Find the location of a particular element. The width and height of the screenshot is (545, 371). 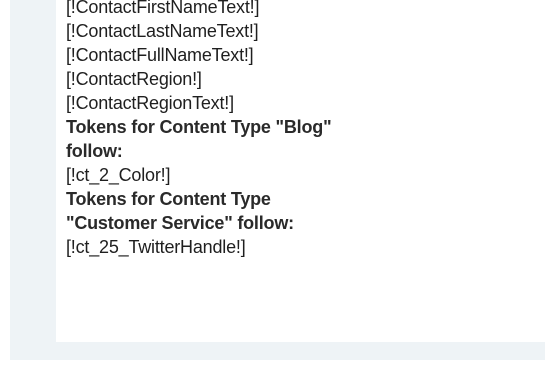

section-heading-blog-line-1: Tokens for Content Type "Blog" is located at coordinates (199, 127).